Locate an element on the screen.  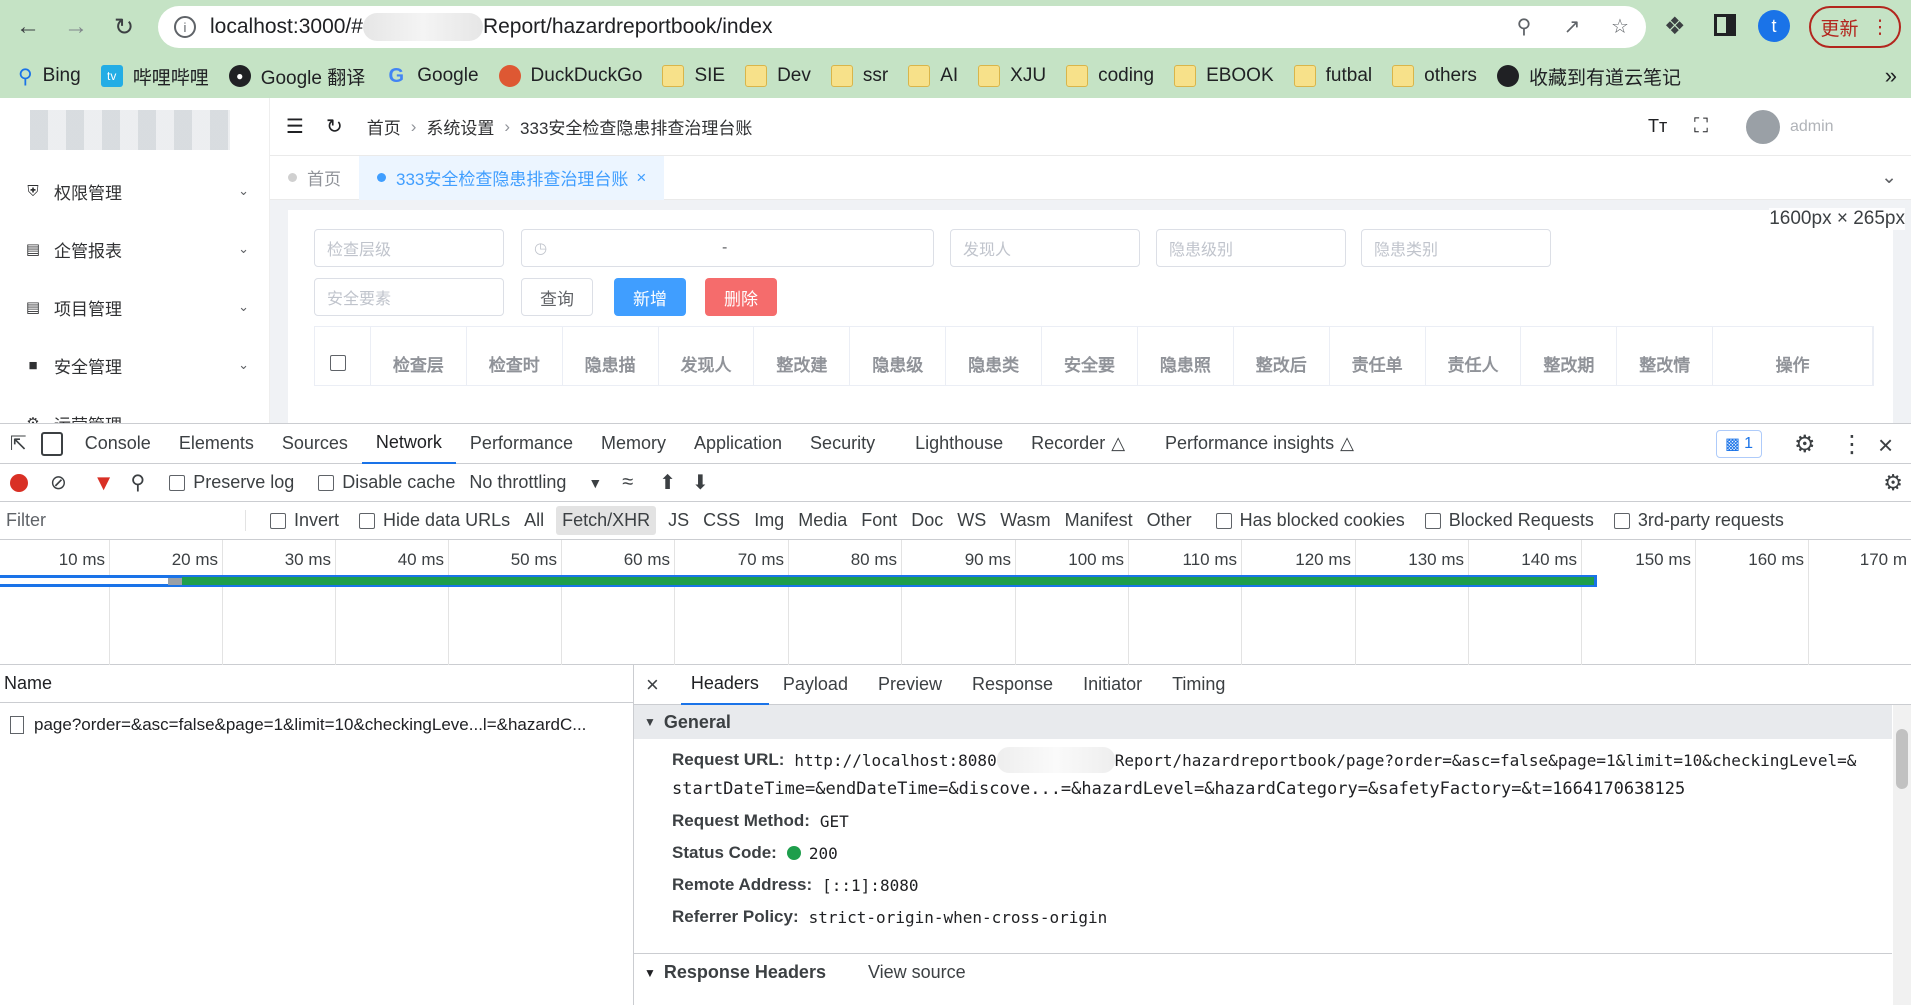
inspect-element-icon: ⇱ is located at coordinates (18, 443).